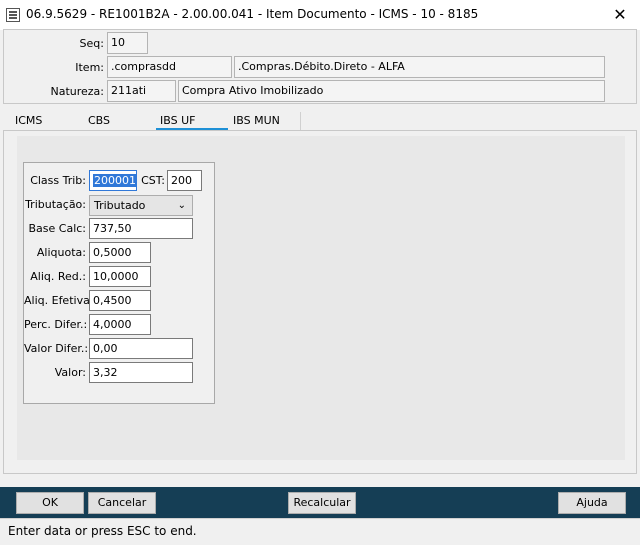 The width and height of the screenshot is (640, 545). What do you see at coordinates (322, 503) in the screenshot?
I see `recalculate-button: Recalcular` at bounding box center [322, 503].